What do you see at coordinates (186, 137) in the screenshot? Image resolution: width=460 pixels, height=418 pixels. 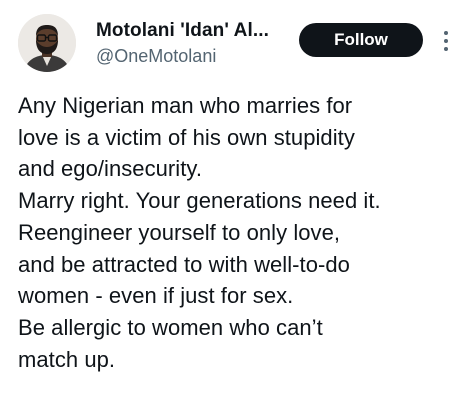 I see `tweet-line: love is a victim of his own stupidity` at bounding box center [186, 137].